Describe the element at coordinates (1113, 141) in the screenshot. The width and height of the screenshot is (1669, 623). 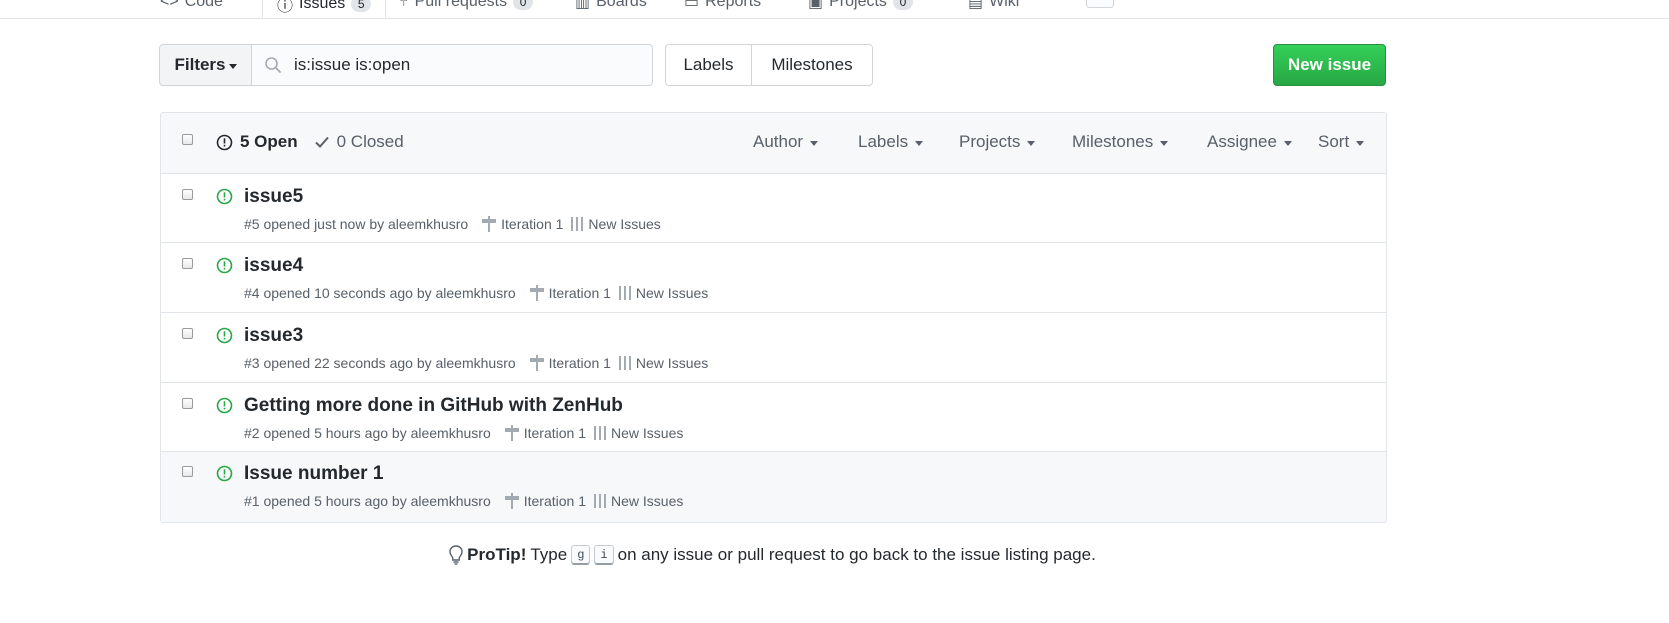
I see `filter-label: Milestones` at that location.